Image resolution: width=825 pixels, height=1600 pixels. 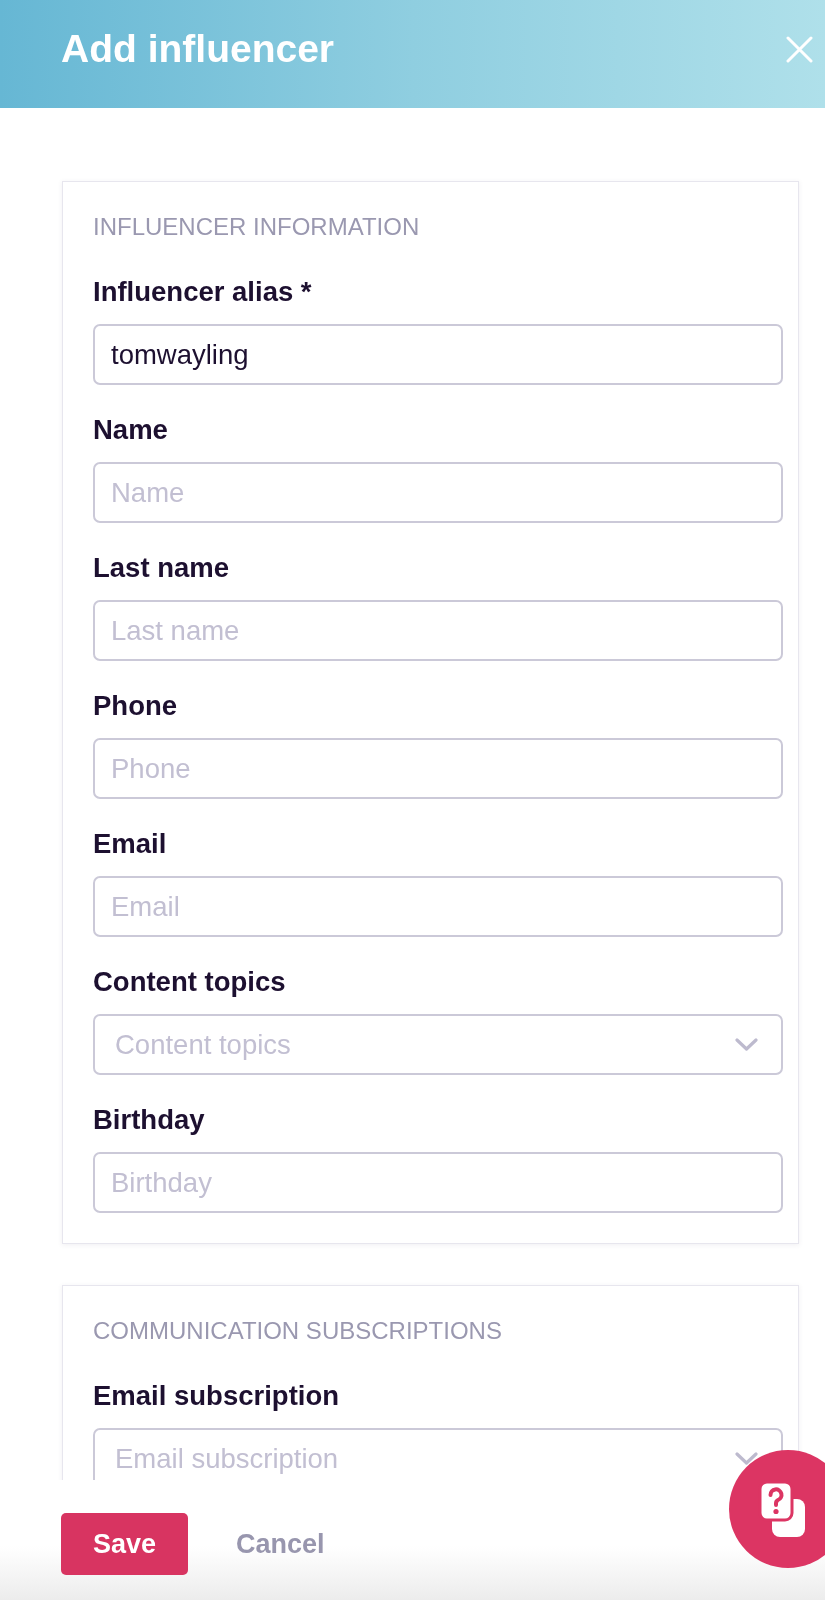 I want to click on field-label: Name, so click(x=130, y=430).